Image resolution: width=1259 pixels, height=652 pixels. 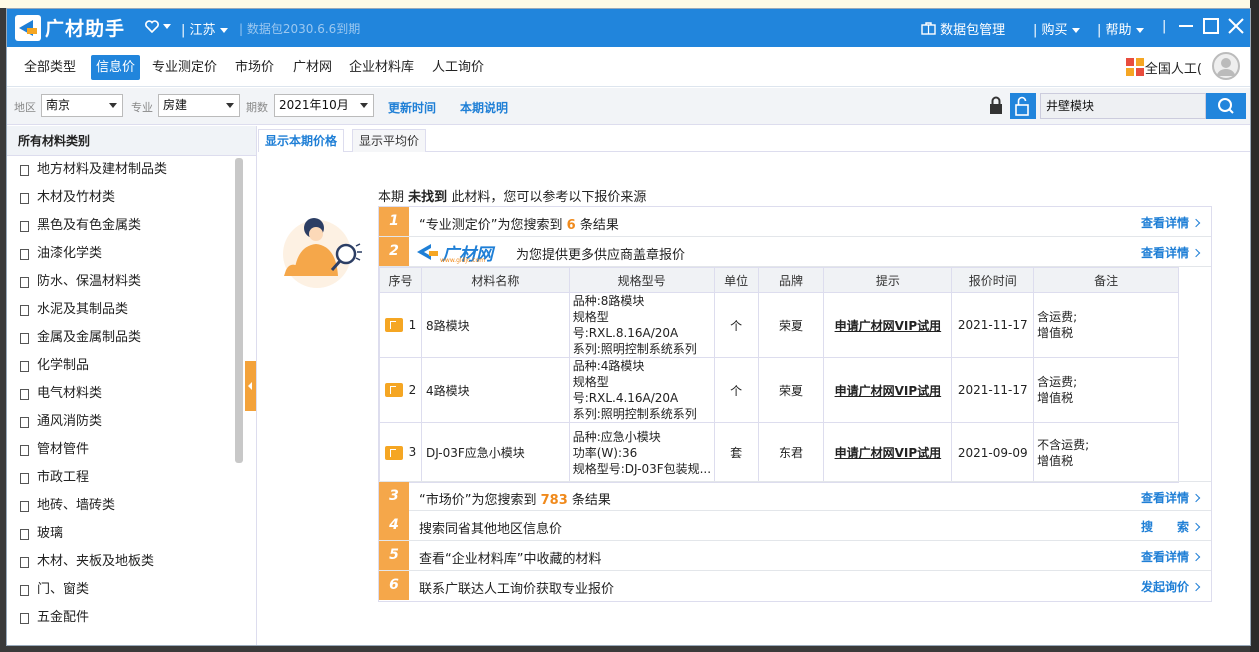 What do you see at coordinates (495, 452) in the screenshot?
I see `material-name-cell: DJ-03F应急小模块` at bounding box center [495, 452].